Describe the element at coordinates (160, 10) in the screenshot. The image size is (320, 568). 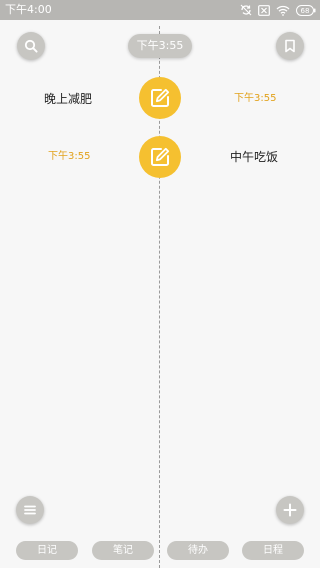
I see `status-bar: 下午4:00 68` at that location.